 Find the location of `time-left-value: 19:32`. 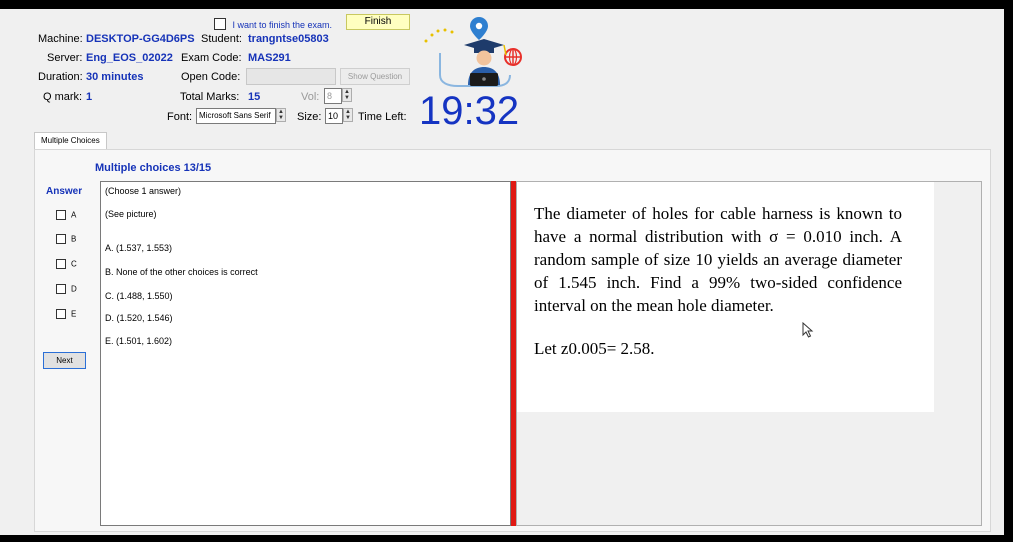

time-left-value: 19:32 is located at coordinates (469, 111).